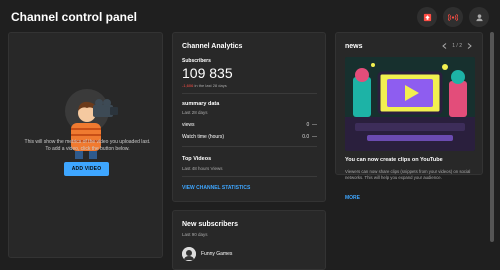  Describe the element at coordinates (196, 61) in the screenshot. I see `subscribers-label: Subscribers` at that location.